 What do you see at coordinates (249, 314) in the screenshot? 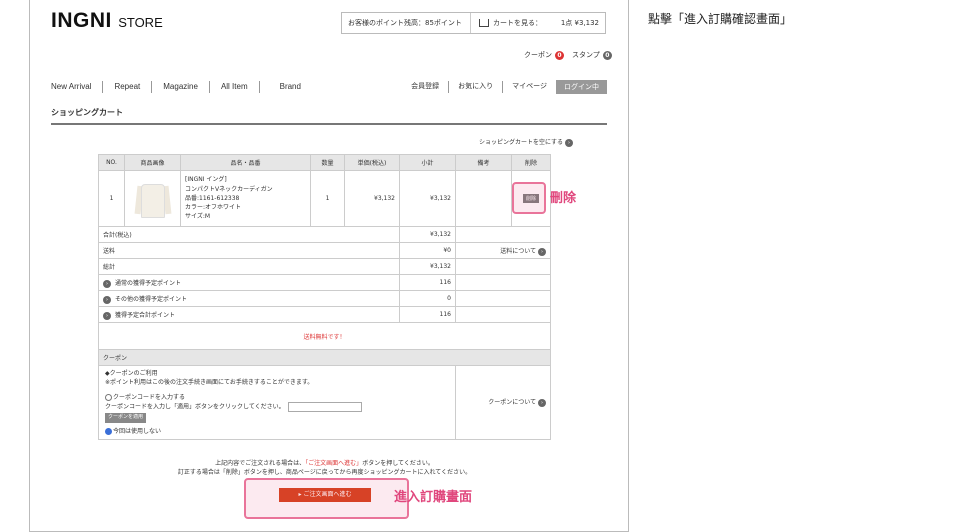
I see `points-label: › 獲得予定合計ポイント` at bounding box center [249, 314].